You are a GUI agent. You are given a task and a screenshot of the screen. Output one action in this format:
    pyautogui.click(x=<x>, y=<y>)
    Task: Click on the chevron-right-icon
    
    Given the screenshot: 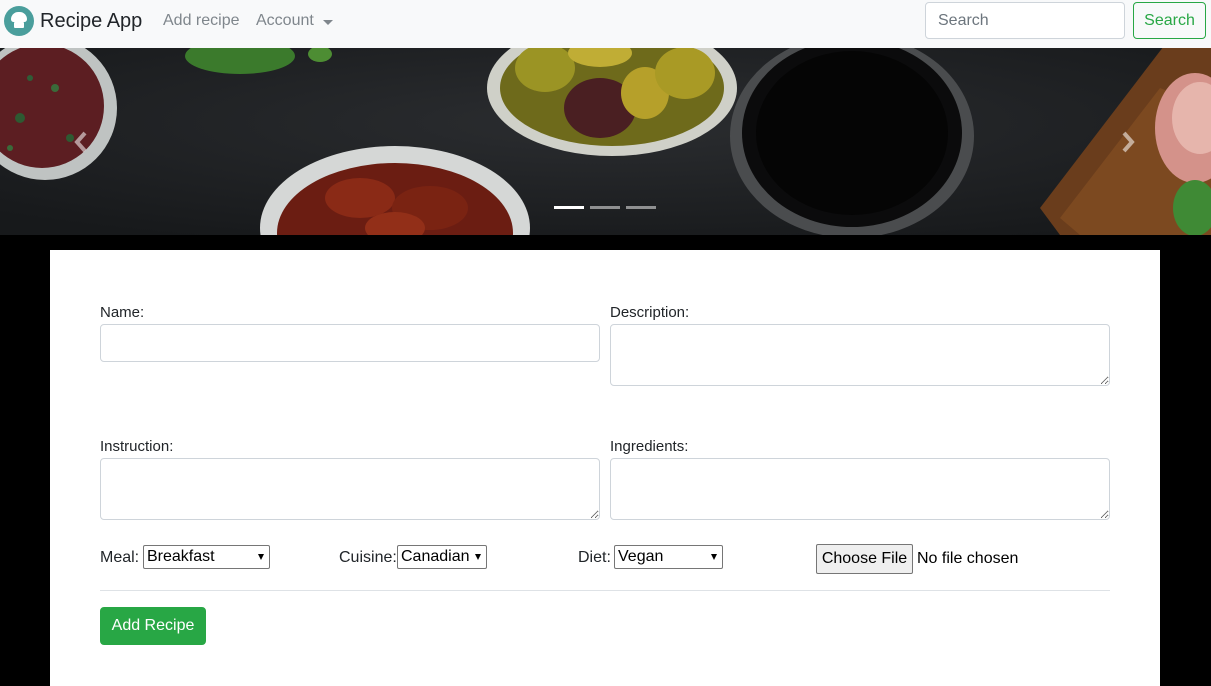 What is the action you would take?
    pyautogui.click(x=1128, y=141)
    